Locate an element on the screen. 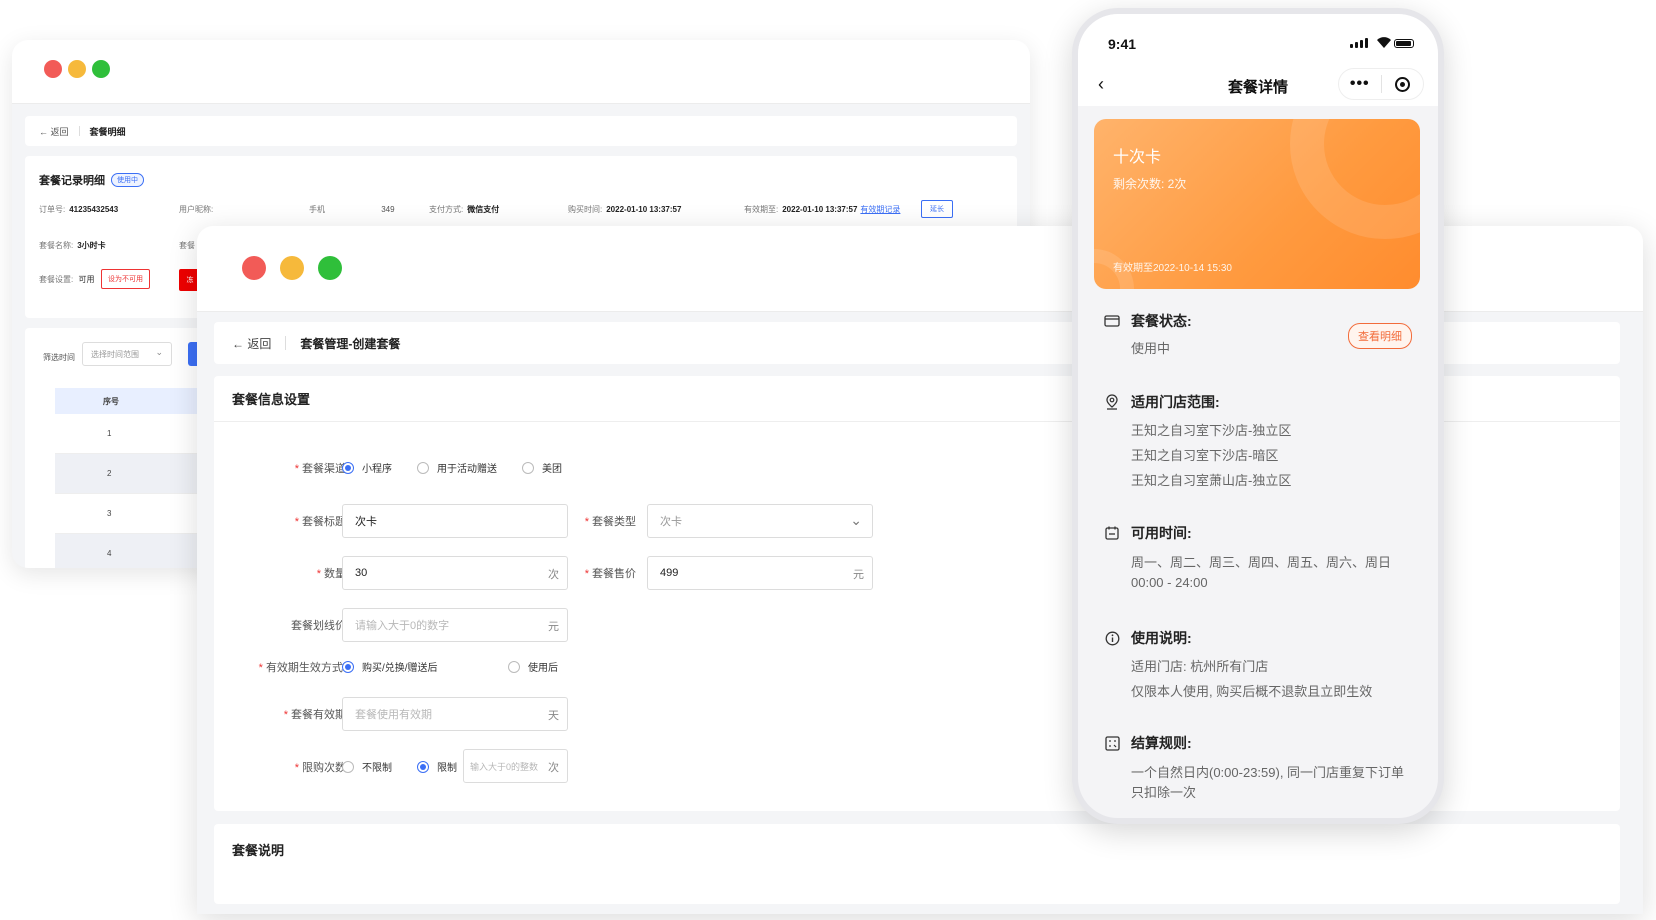 The height and width of the screenshot is (920, 1656). channel-option-meituan: 美团 is located at coordinates (542, 467).